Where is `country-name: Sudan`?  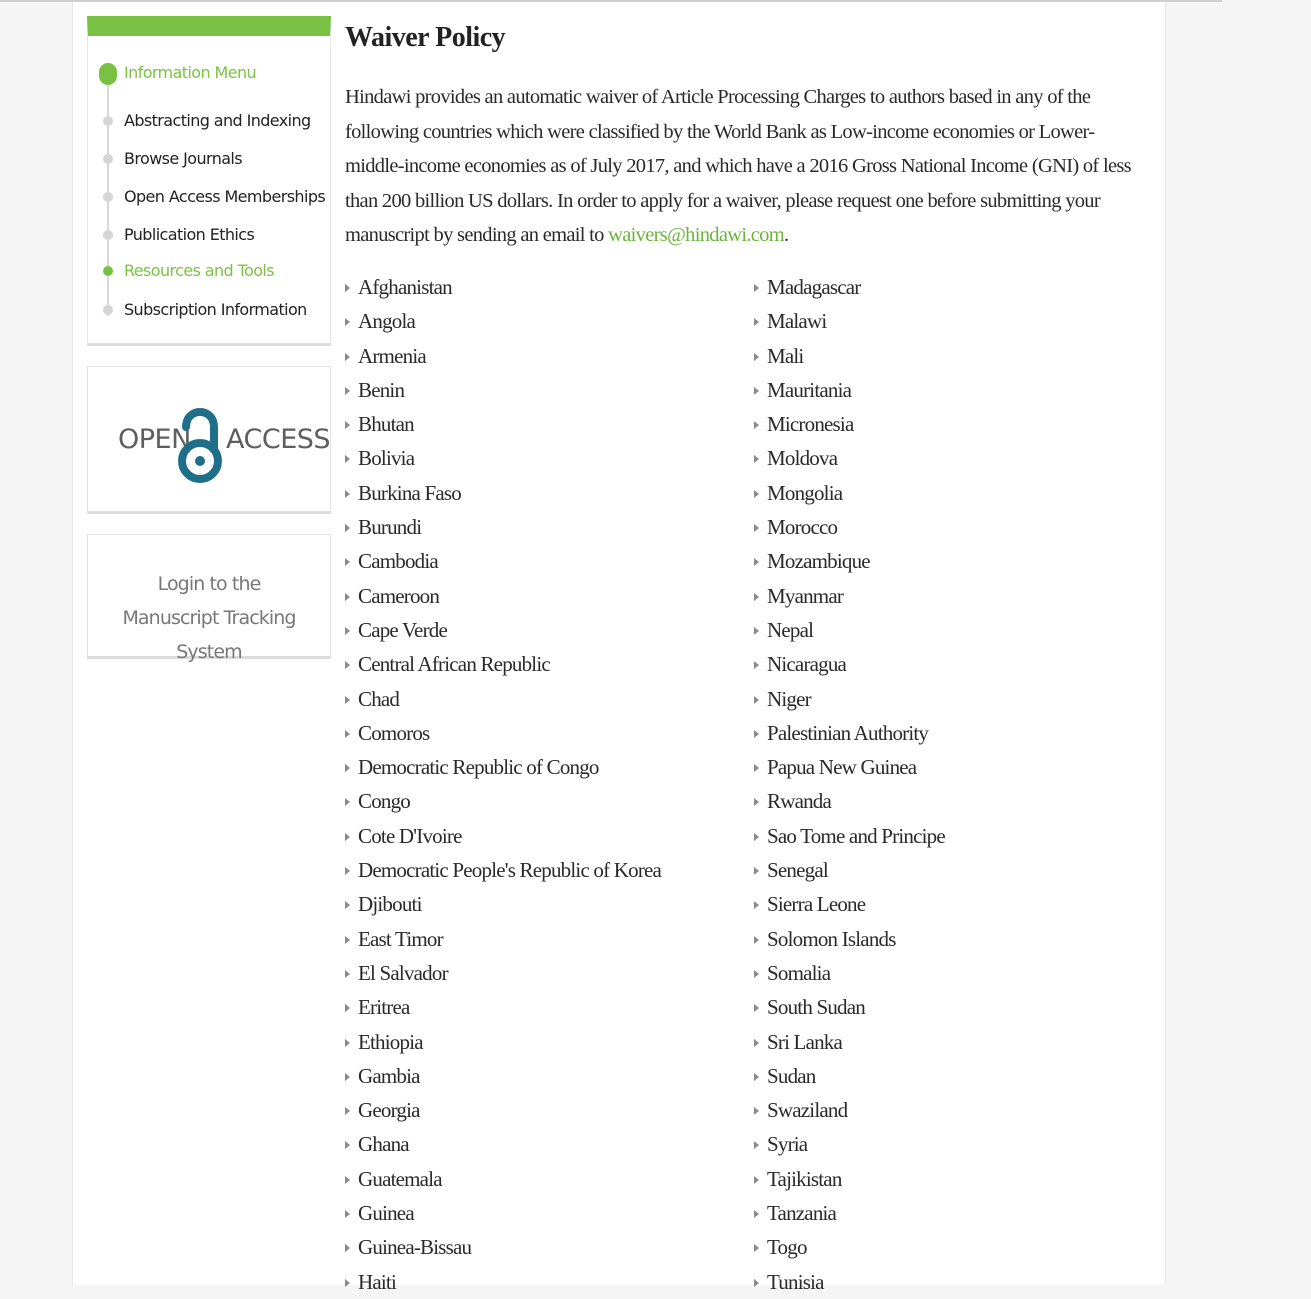
country-name: Sudan is located at coordinates (791, 1075).